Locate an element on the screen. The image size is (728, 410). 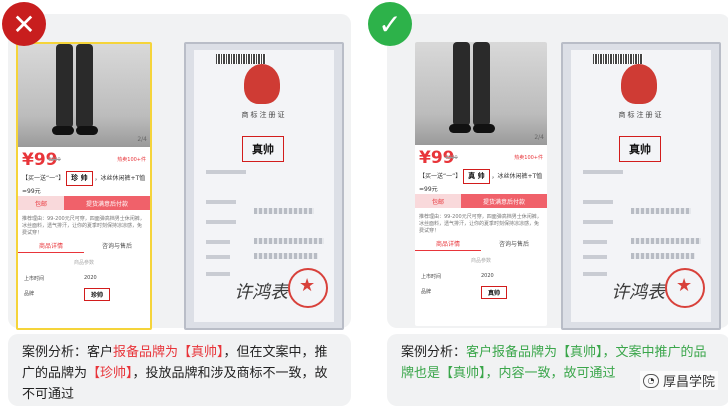
product-title: 【买一送“一”】 珍 帅 ，冰丝休闲裤+T恤=99元 is located at coordinates (84, 184).